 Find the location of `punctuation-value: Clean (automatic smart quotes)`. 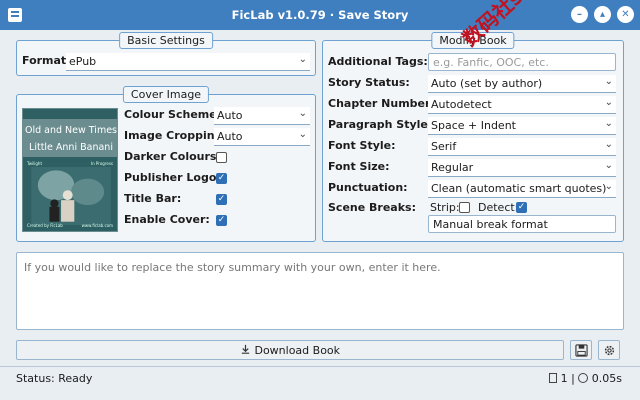

punctuation-value: Clean (automatic smart quotes) is located at coordinates (519, 188).